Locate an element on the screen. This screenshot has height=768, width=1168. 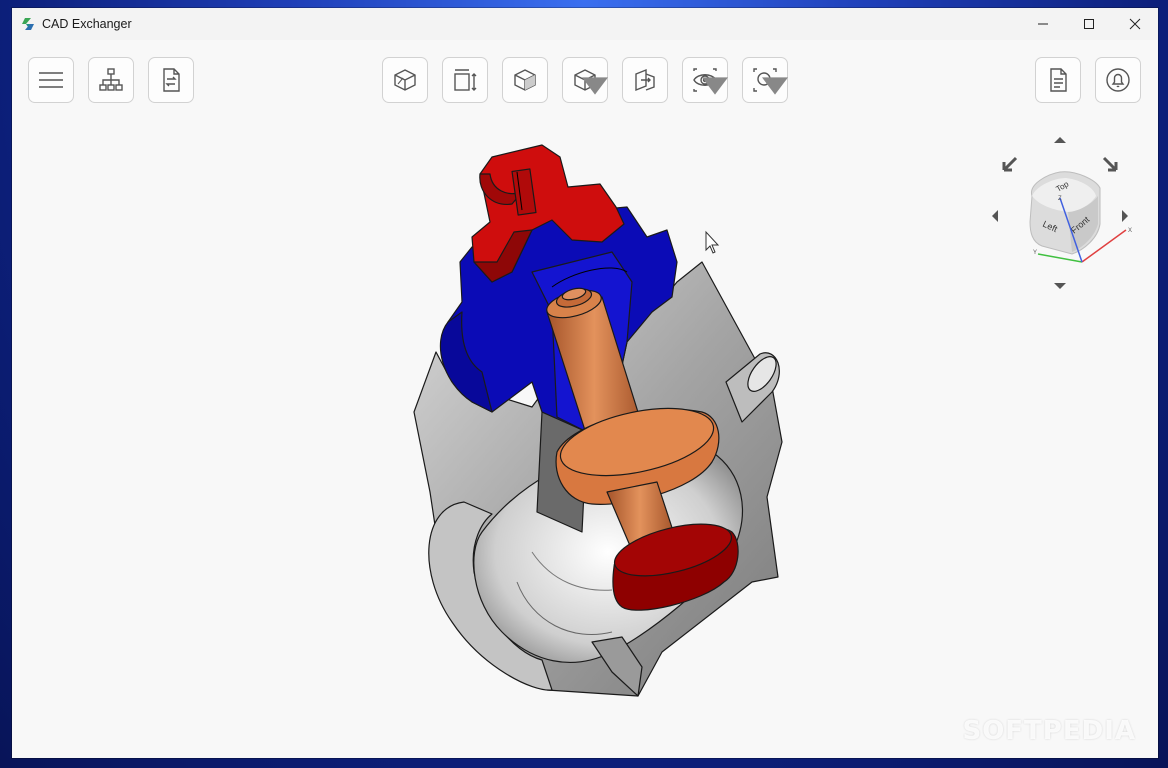
display-mode-button is located at coordinates (585, 80).